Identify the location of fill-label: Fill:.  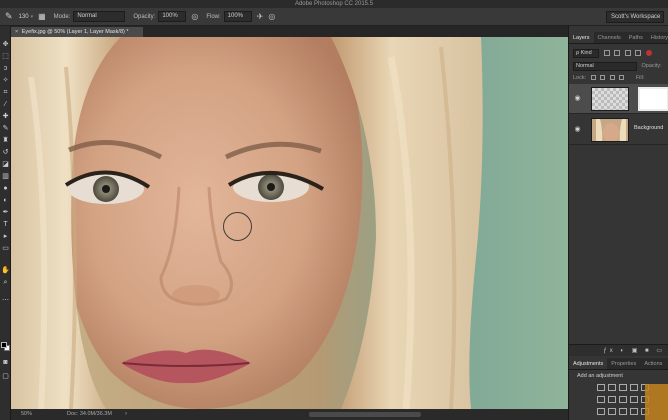
(640, 78).